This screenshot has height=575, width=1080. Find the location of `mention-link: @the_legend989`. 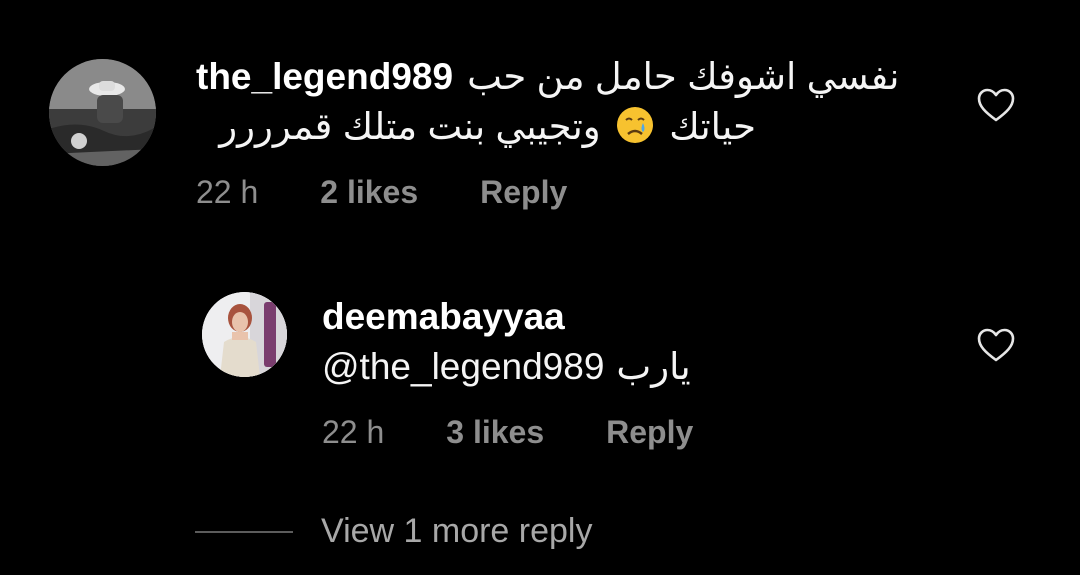

mention-link: @the_legend989 is located at coordinates (463, 367).